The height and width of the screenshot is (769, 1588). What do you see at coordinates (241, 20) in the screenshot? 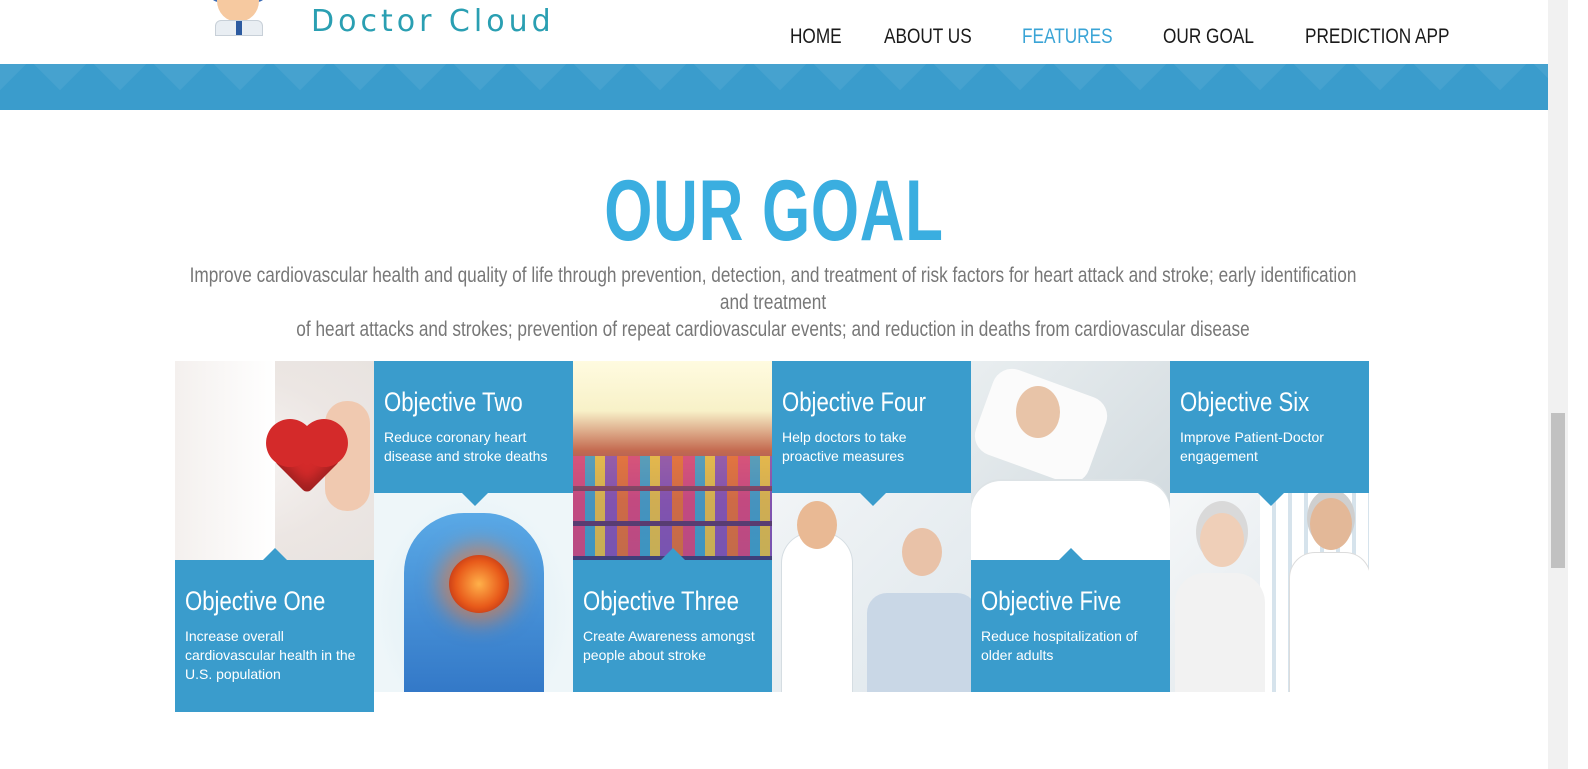
I see `doctor-mascot-icon` at bounding box center [241, 20].